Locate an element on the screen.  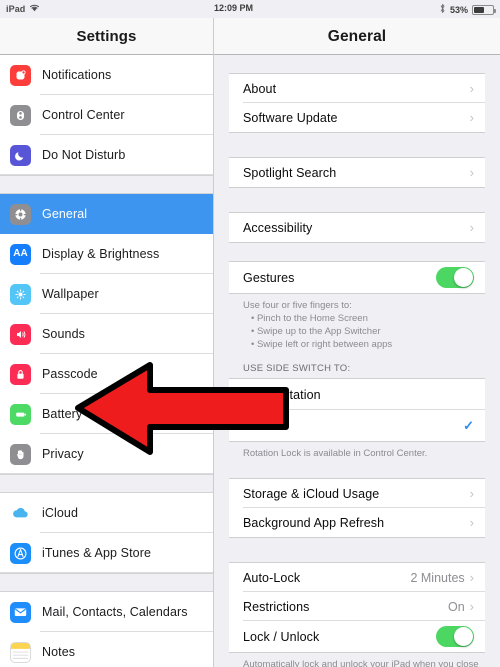
sidebar-item-passcode: Passcode is located at coordinates (106, 374).